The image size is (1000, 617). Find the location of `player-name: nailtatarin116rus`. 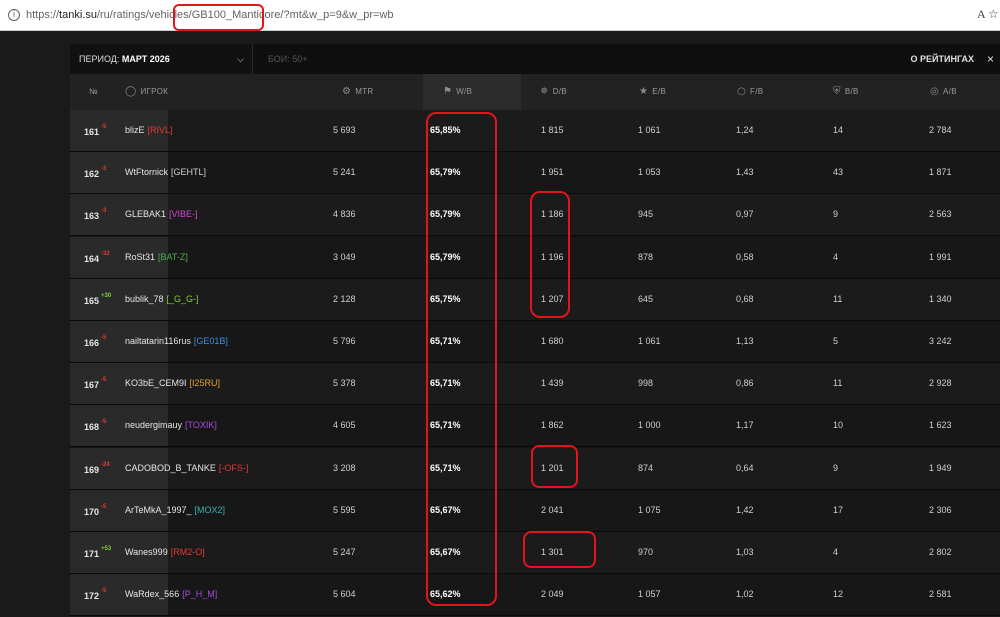

player-name: nailtatarin116rus is located at coordinates (158, 341).